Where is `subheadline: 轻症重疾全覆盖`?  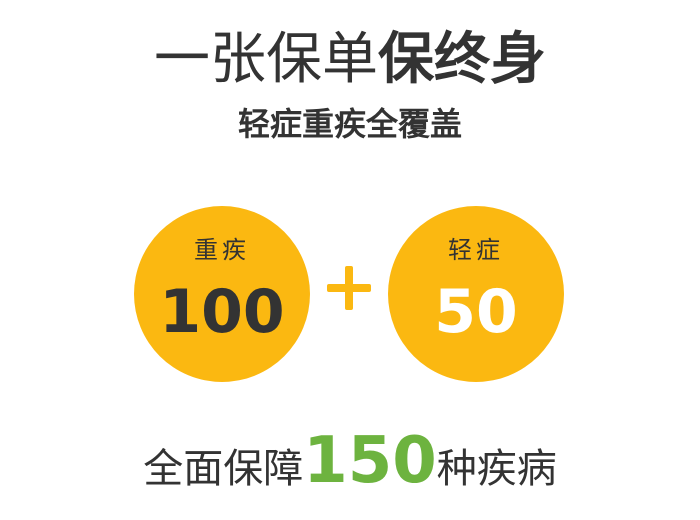 subheadline: 轻症重疾全覆盖 is located at coordinates (349, 124).